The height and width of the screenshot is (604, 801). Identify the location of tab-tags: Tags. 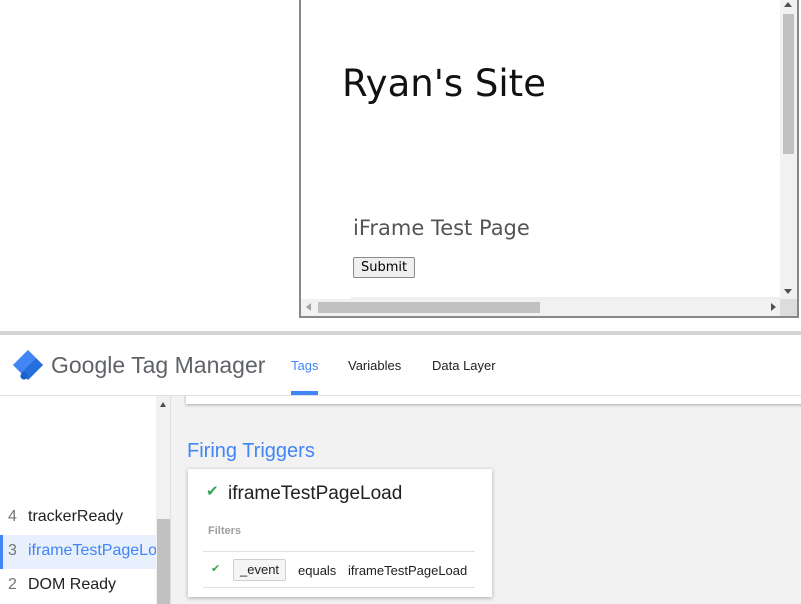
(304, 365).